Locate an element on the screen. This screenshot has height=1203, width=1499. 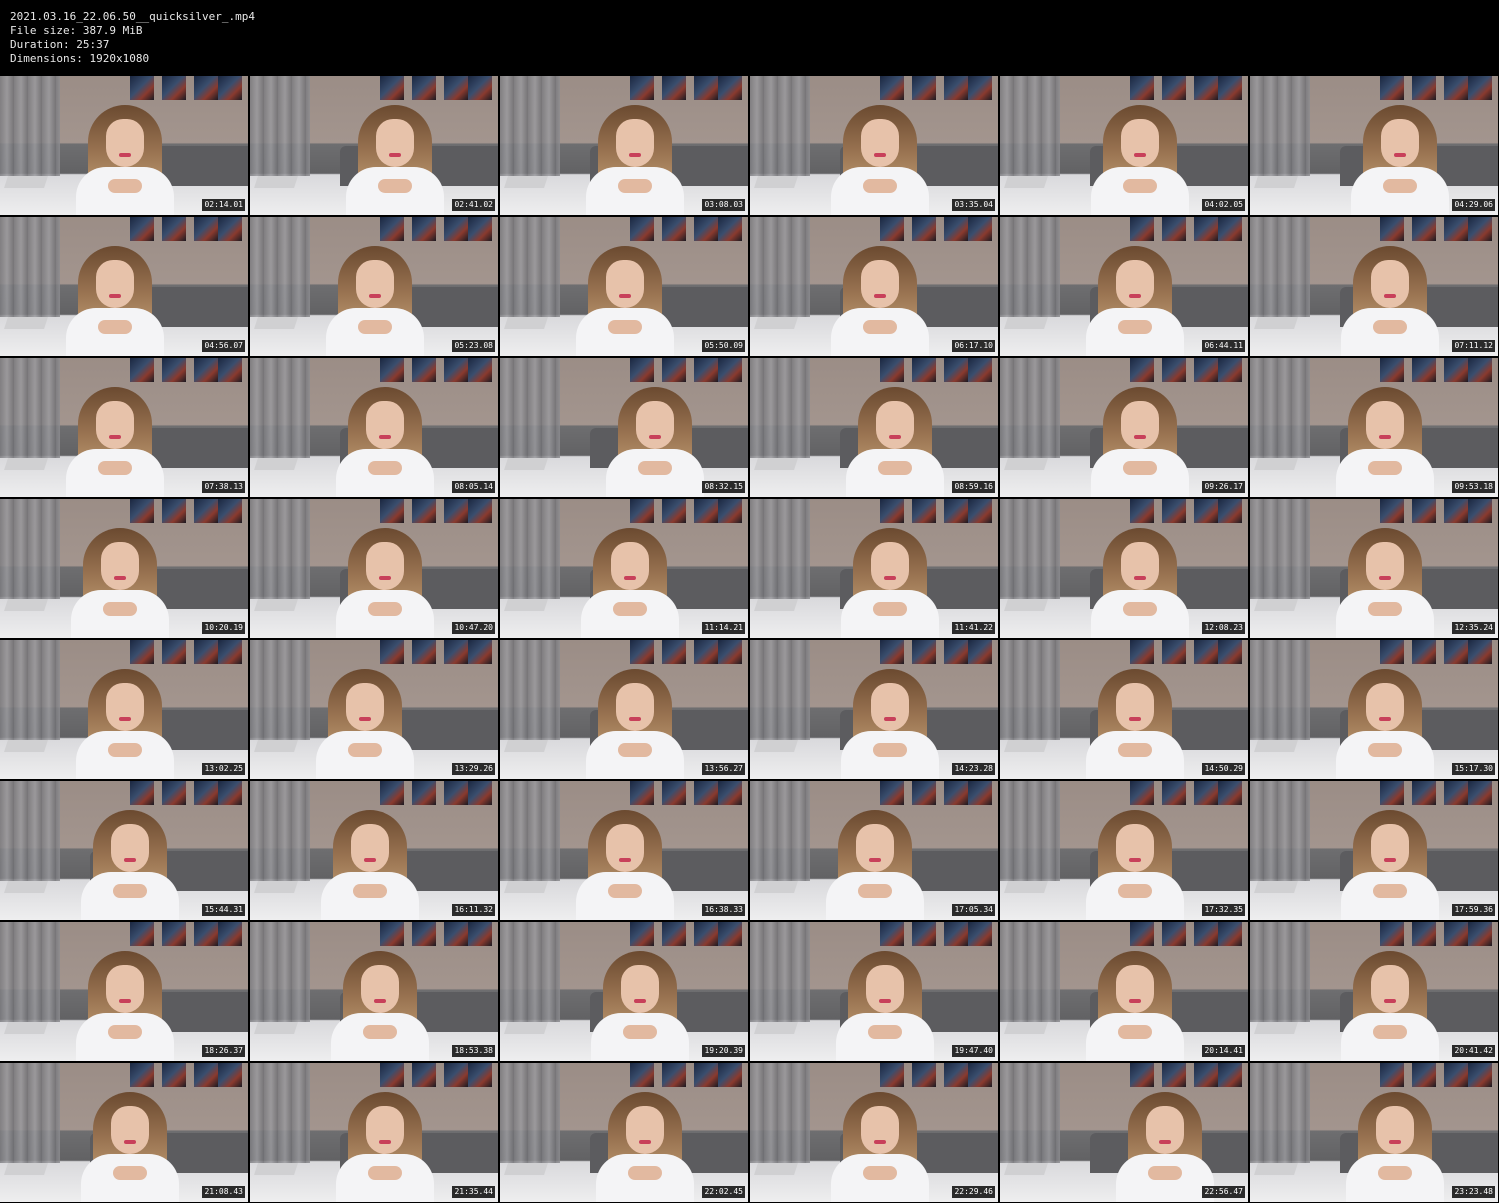
thumbnail-timestamp: 08:05.14 is located at coordinates (473, 487).